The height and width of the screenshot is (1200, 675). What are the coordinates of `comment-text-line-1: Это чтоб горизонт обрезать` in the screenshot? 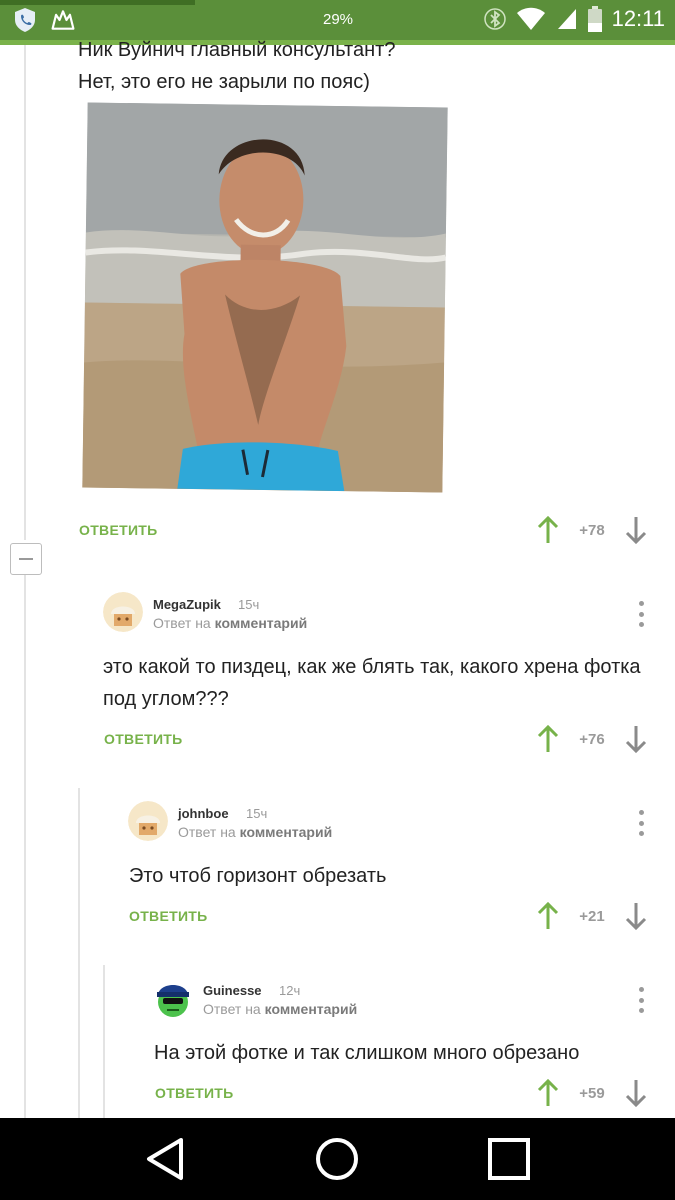 It's located at (258, 876).